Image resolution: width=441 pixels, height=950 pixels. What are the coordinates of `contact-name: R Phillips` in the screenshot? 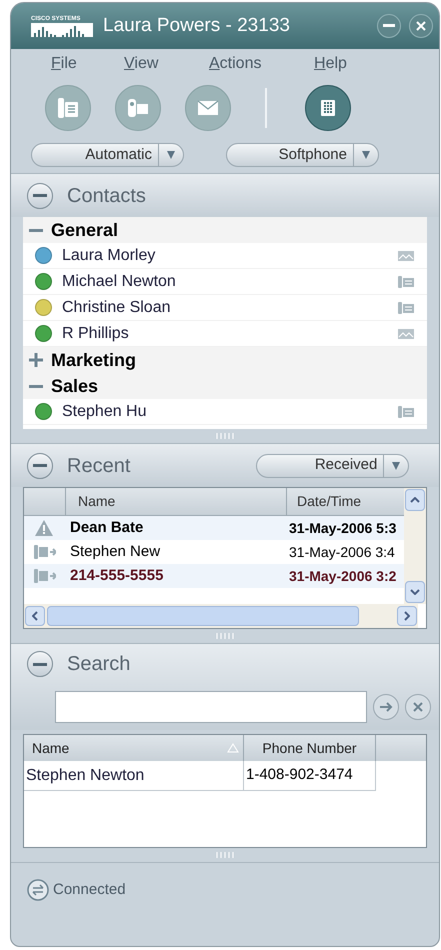 It's located at (96, 334).